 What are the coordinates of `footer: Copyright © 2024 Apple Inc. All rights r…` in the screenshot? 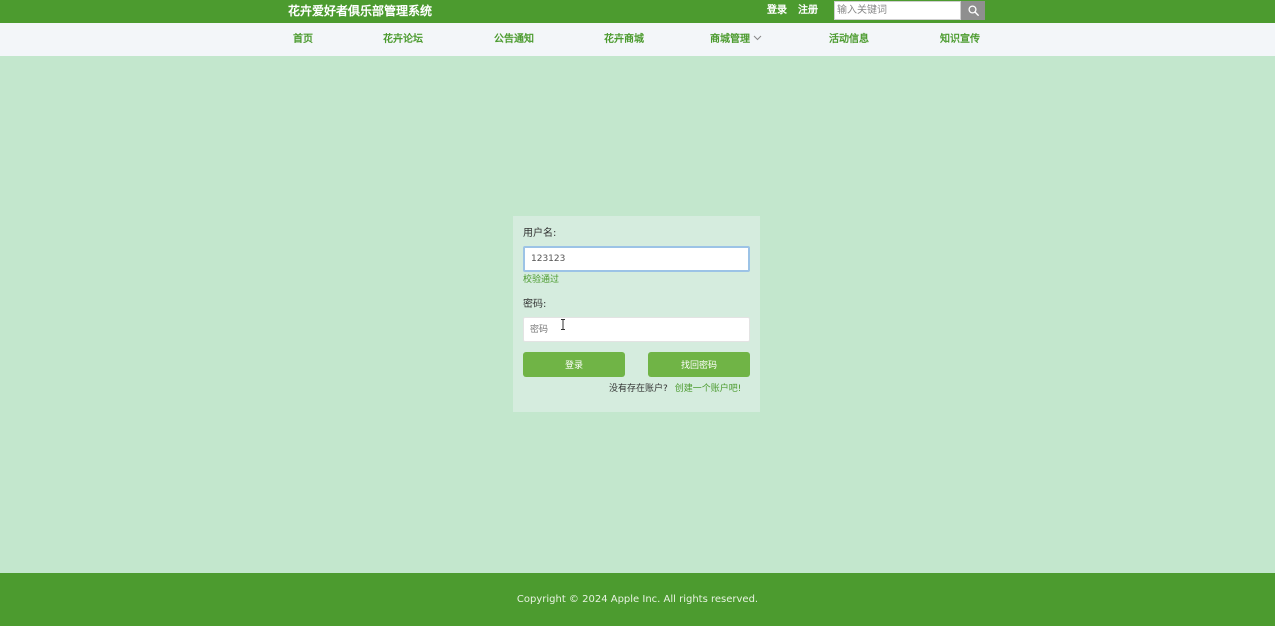 It's located at (637, 599).